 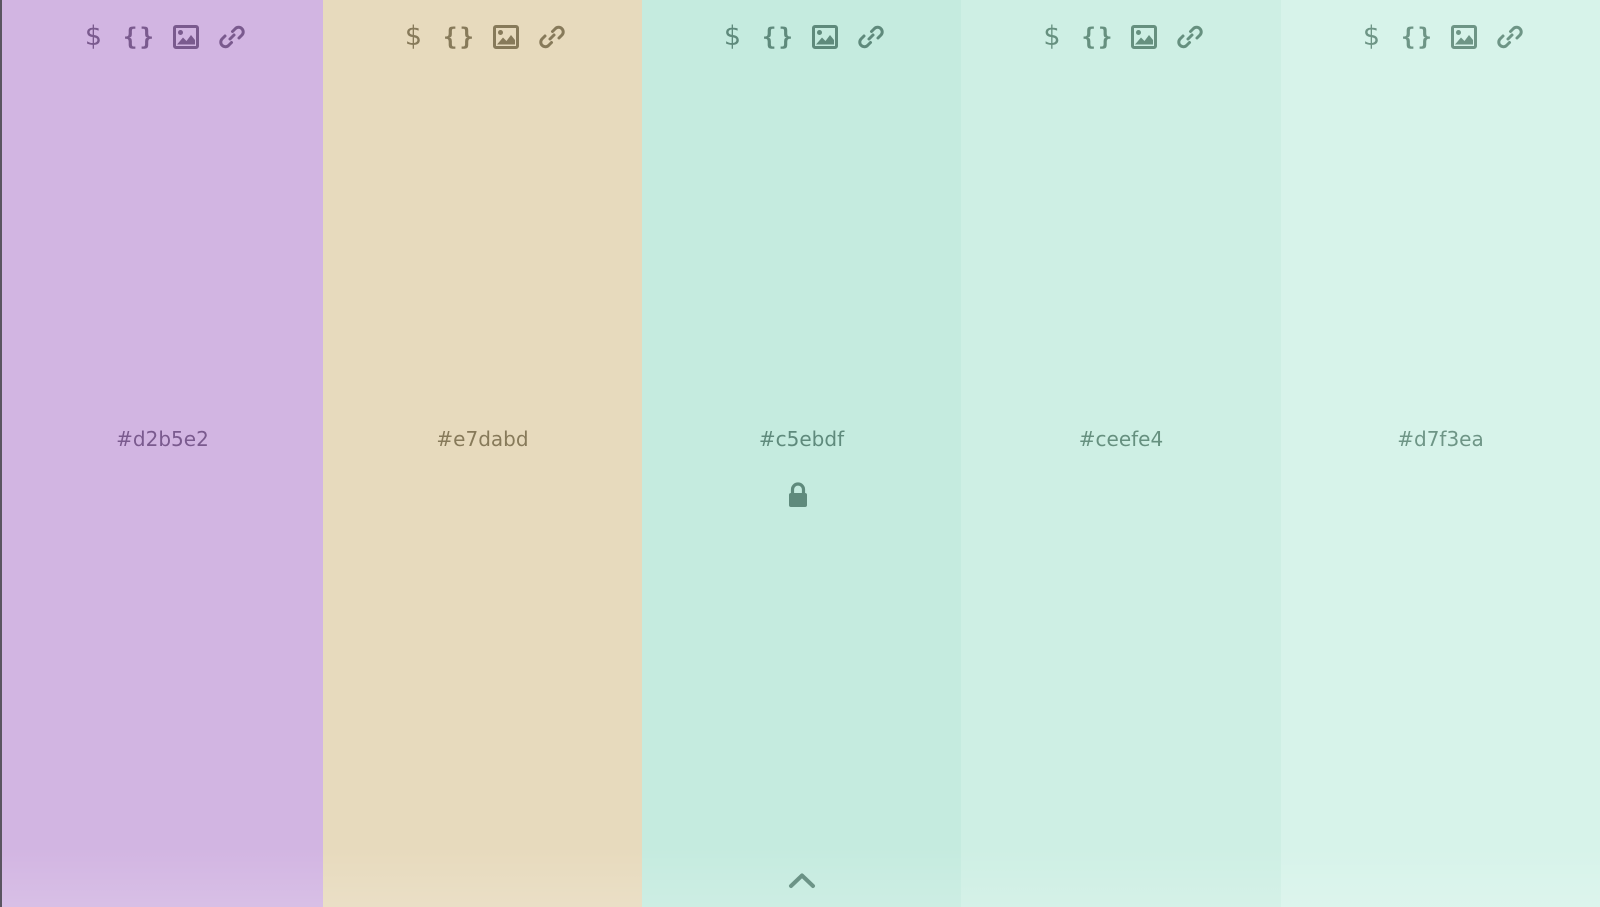 I want to click on hex-label: #e7dabd, so click(x=482, y=439).